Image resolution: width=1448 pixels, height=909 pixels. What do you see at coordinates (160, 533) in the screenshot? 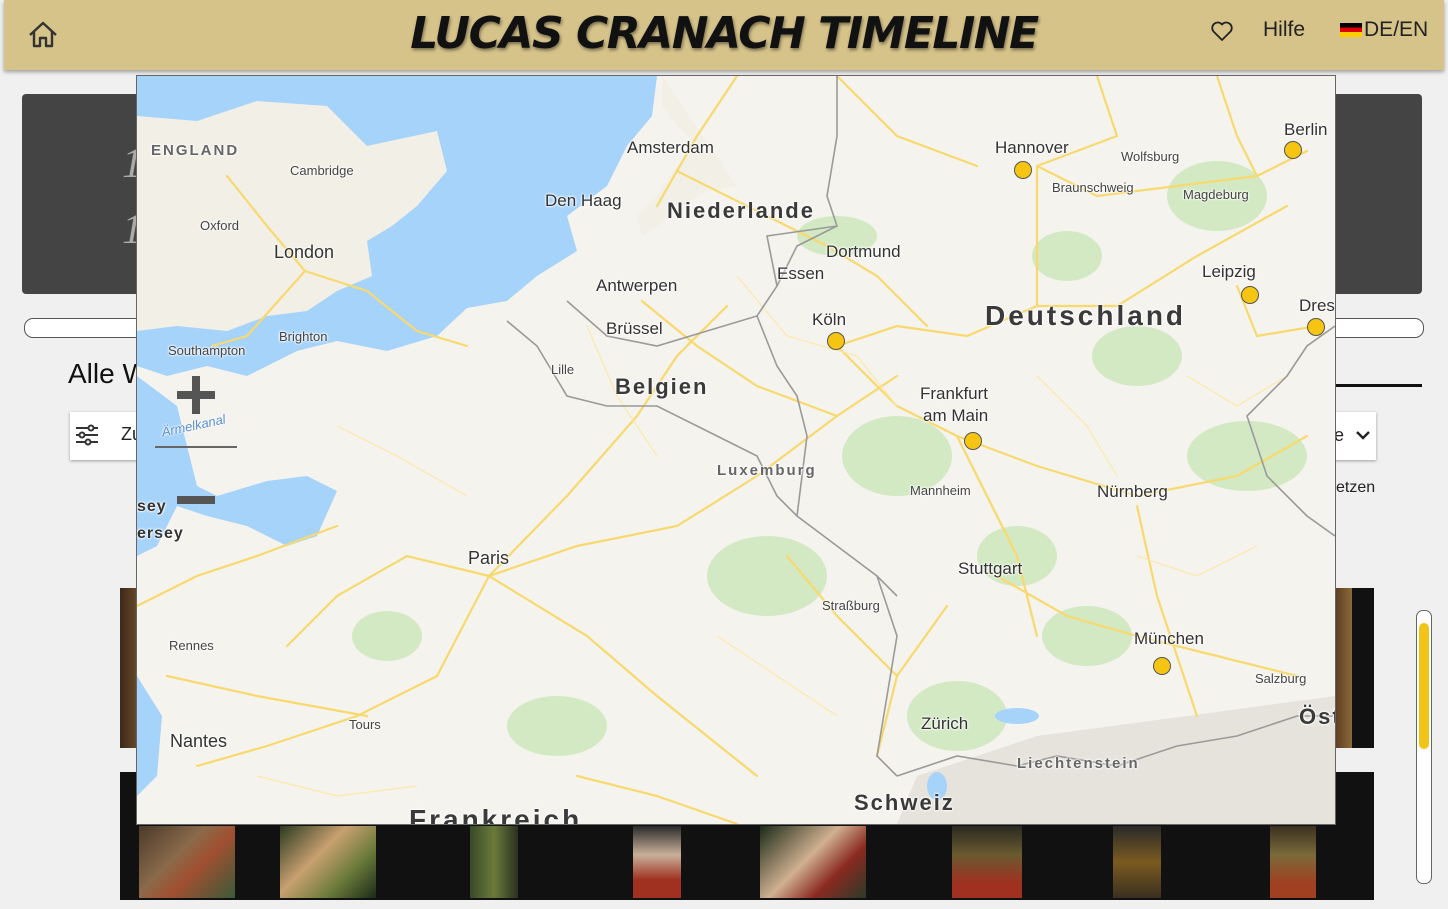
I see `map-label-city: ersey` at bounding box center [160, 533].